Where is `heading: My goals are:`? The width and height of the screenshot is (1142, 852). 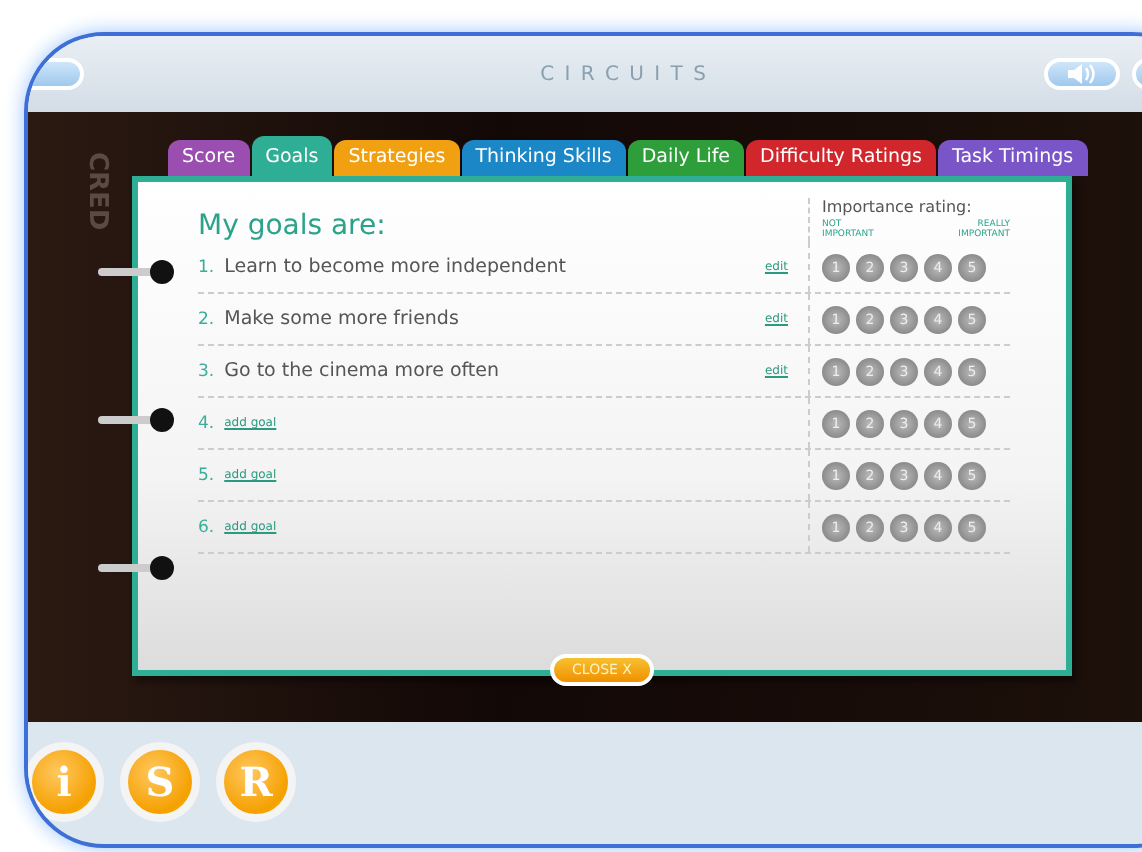
heading: My goals are: is located at coordinates (292, 226).